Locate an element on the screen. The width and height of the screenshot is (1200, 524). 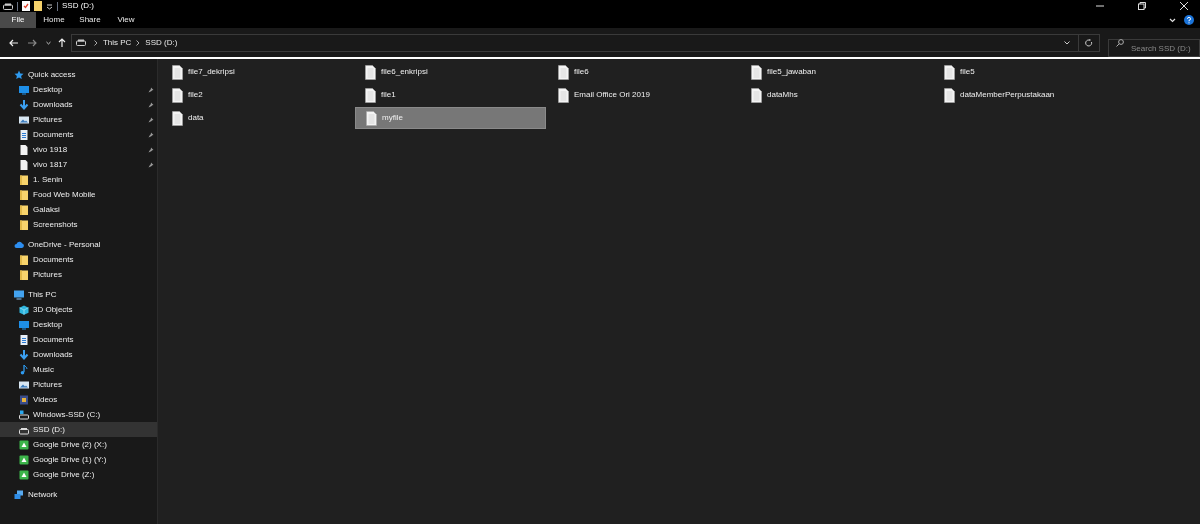
address-bar: This PC SSD (D:) is located at coordinates (585, 42).